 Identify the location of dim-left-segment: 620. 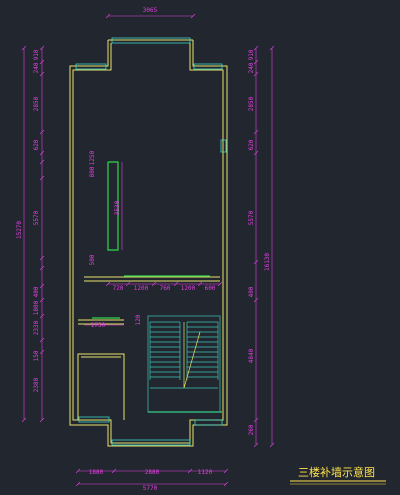
(36, 144).